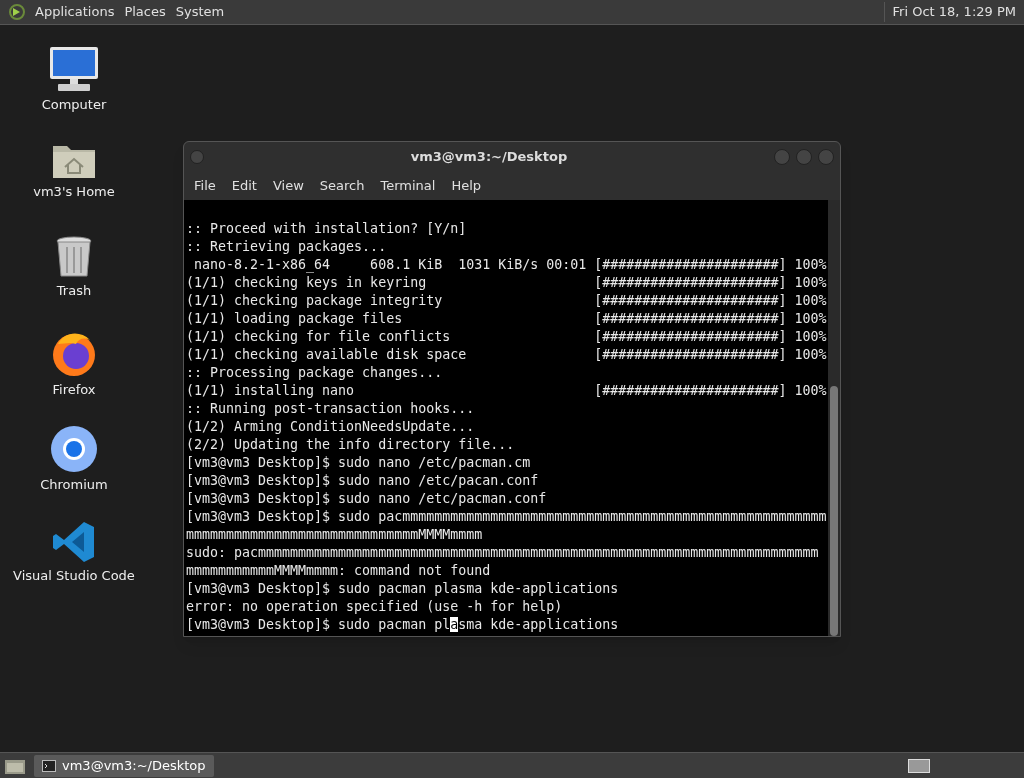 The image size is (1024, 778). I want to click on terminal-line: (1/1) checking available disk space [######################] 100%, so click(506, 355).